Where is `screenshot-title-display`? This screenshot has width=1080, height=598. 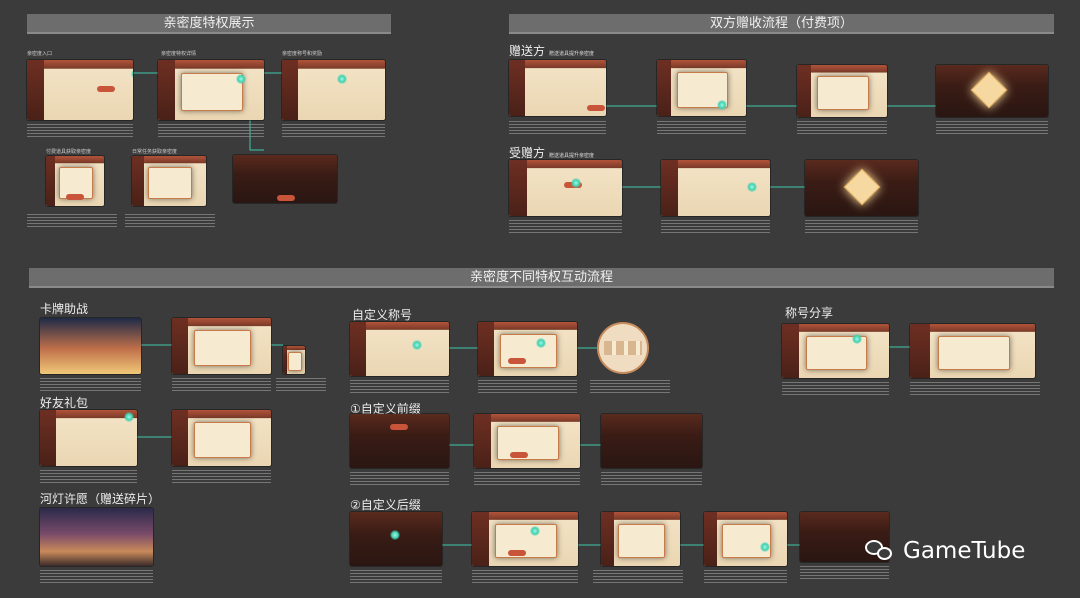 screenshot-title-display is located at coordinates (285, 179).